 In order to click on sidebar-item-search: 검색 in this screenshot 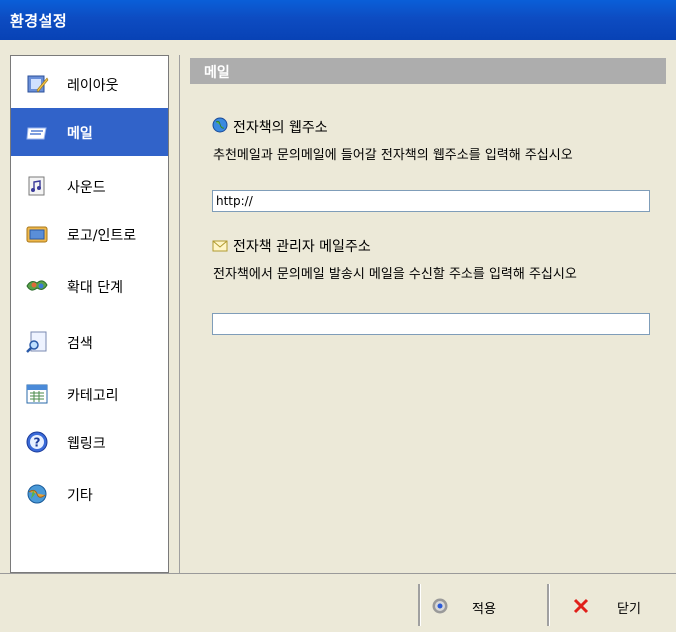, I will do `click(89, 342)`.